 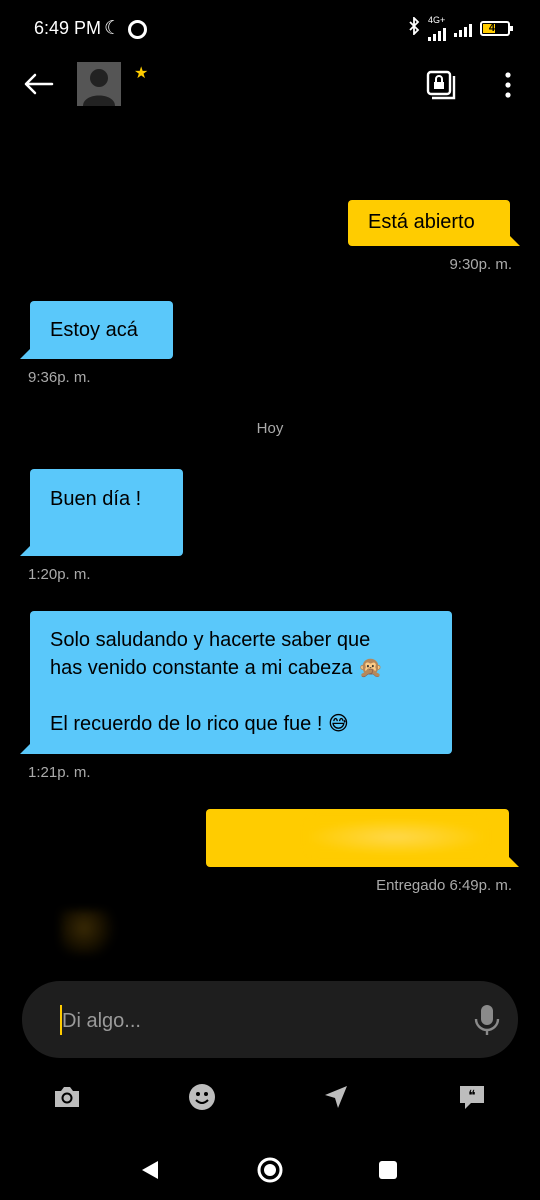 I want to click on saved-phrases-icon: ❝, so click(x=472, y=1097).